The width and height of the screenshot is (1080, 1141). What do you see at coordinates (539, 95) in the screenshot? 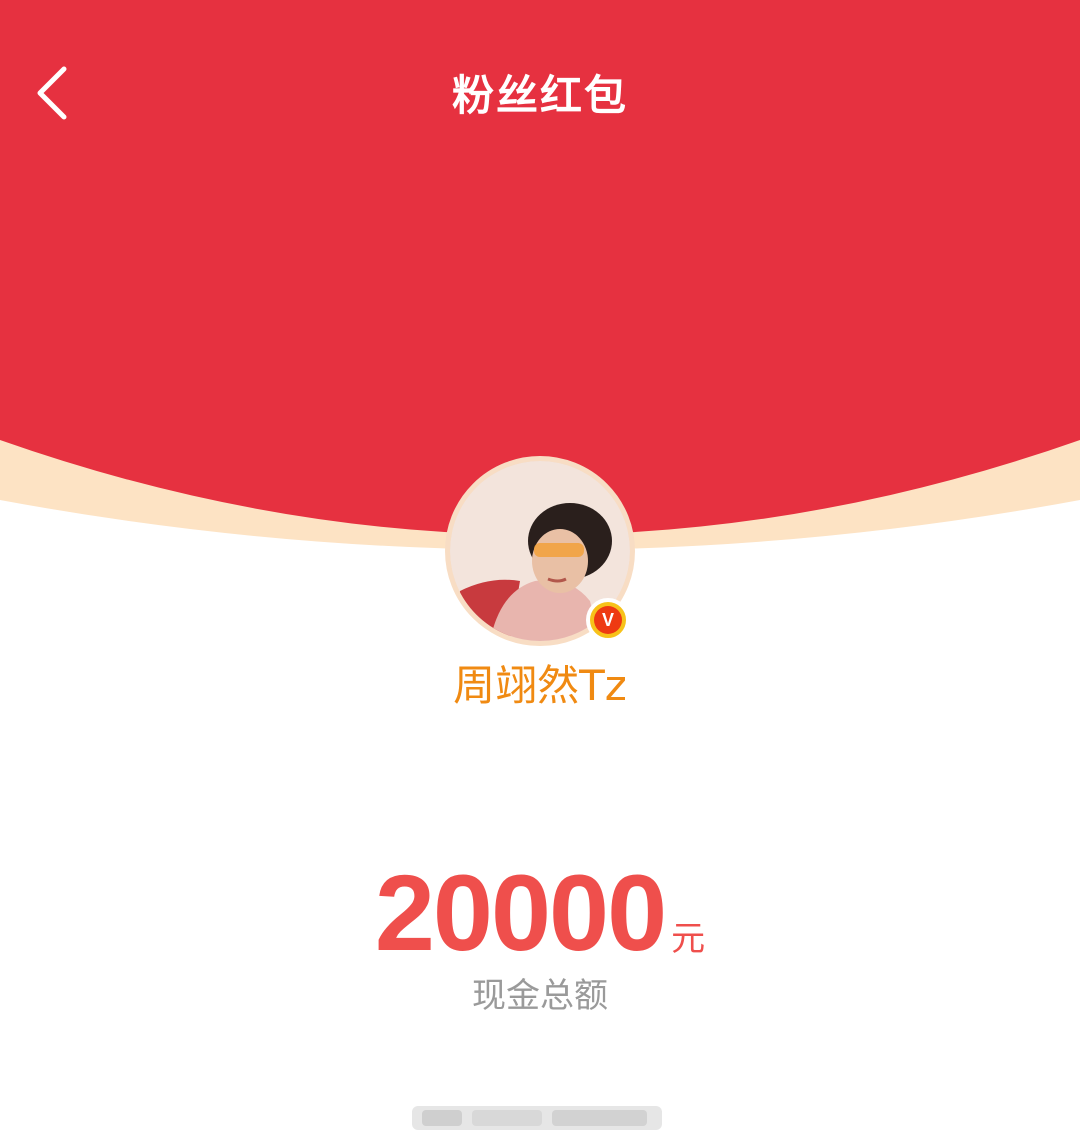
I see `page-title: 粉丝红包` at bounding box center [539, 95].